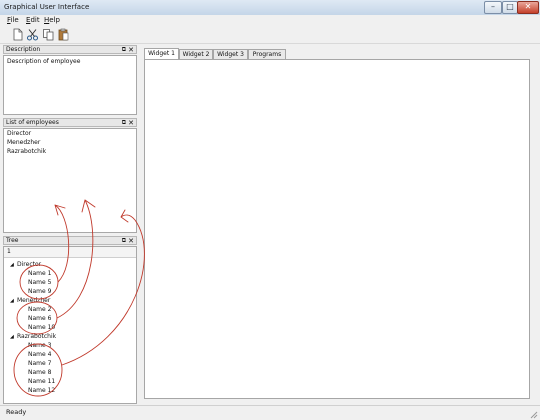 This screenshot has width=540, height=420. Describe the element at coordinates (16, 412) in the screenshot. I see `status-text: Ready` at that location.